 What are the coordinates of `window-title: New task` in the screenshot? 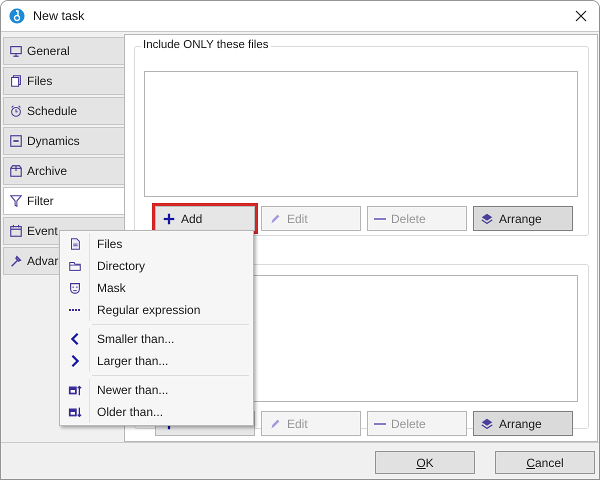 It's located at (58, 16).